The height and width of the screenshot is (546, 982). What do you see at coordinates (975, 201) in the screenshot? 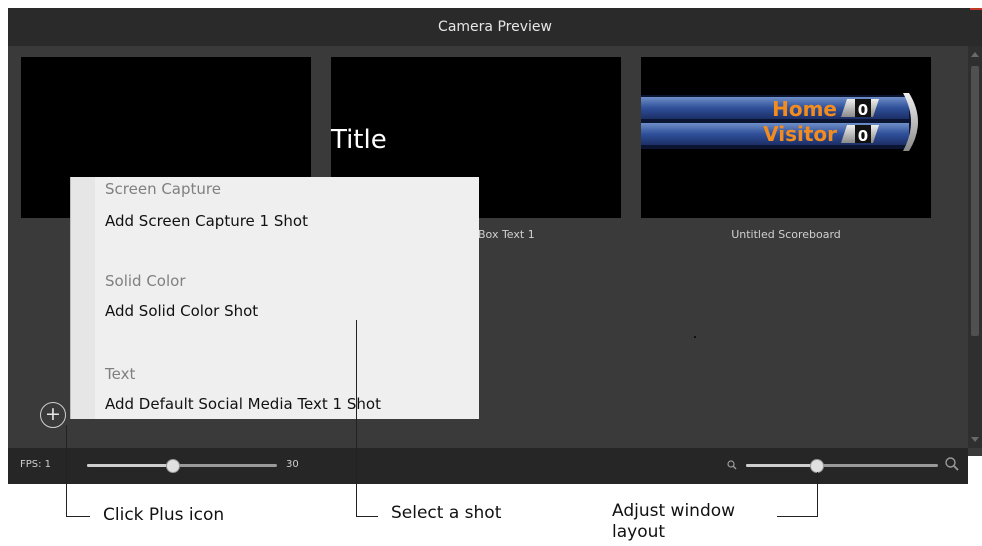
I see `scrollbar-thumb` at bounding box center [975, 201].